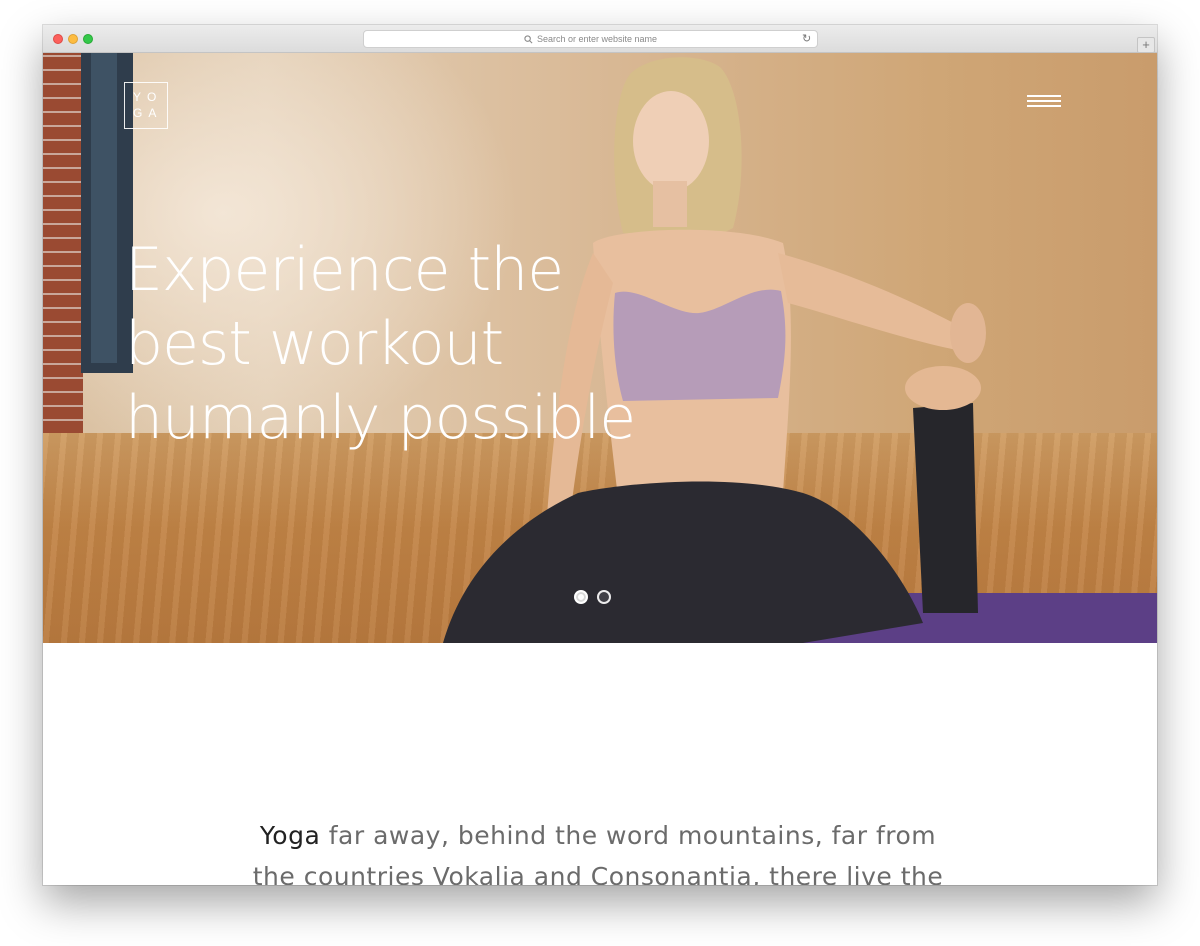  I want to click on reload-icon: ↻, so click(807, 39).